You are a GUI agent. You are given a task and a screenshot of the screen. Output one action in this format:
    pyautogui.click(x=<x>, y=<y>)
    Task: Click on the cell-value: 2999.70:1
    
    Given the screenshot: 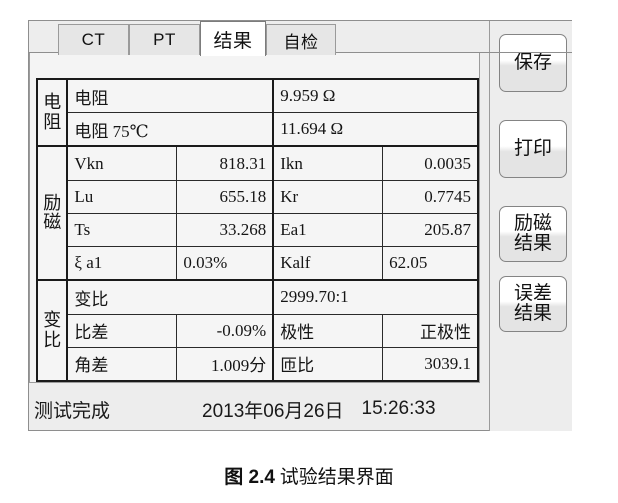 What is the action you would take?
    pyautogui.click(x=375, y=297)
    